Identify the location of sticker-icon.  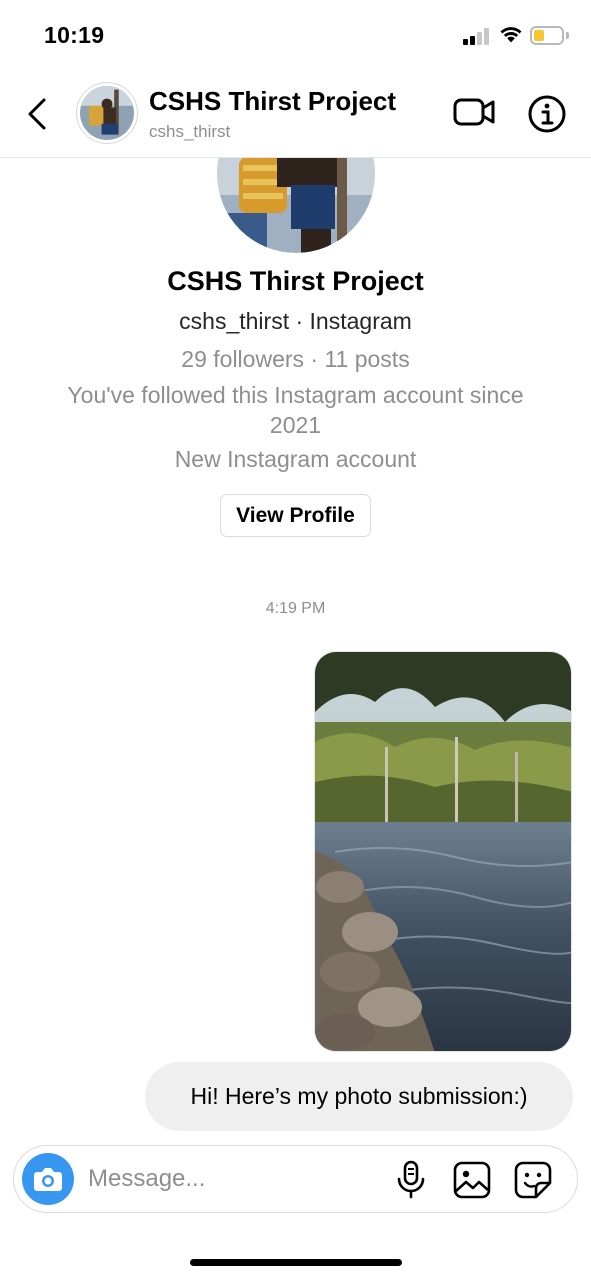
(533, 1180).